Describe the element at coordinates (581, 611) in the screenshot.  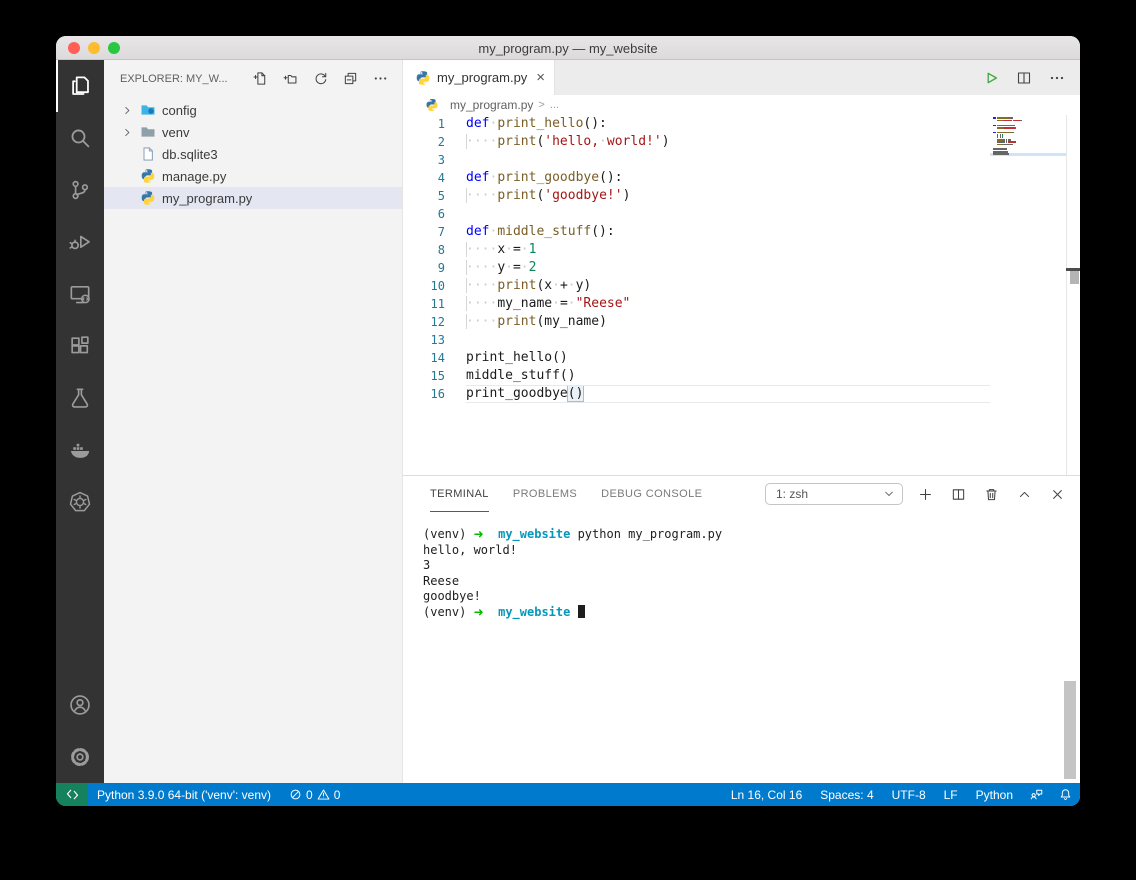
I see `terminal-cursor` at that location.